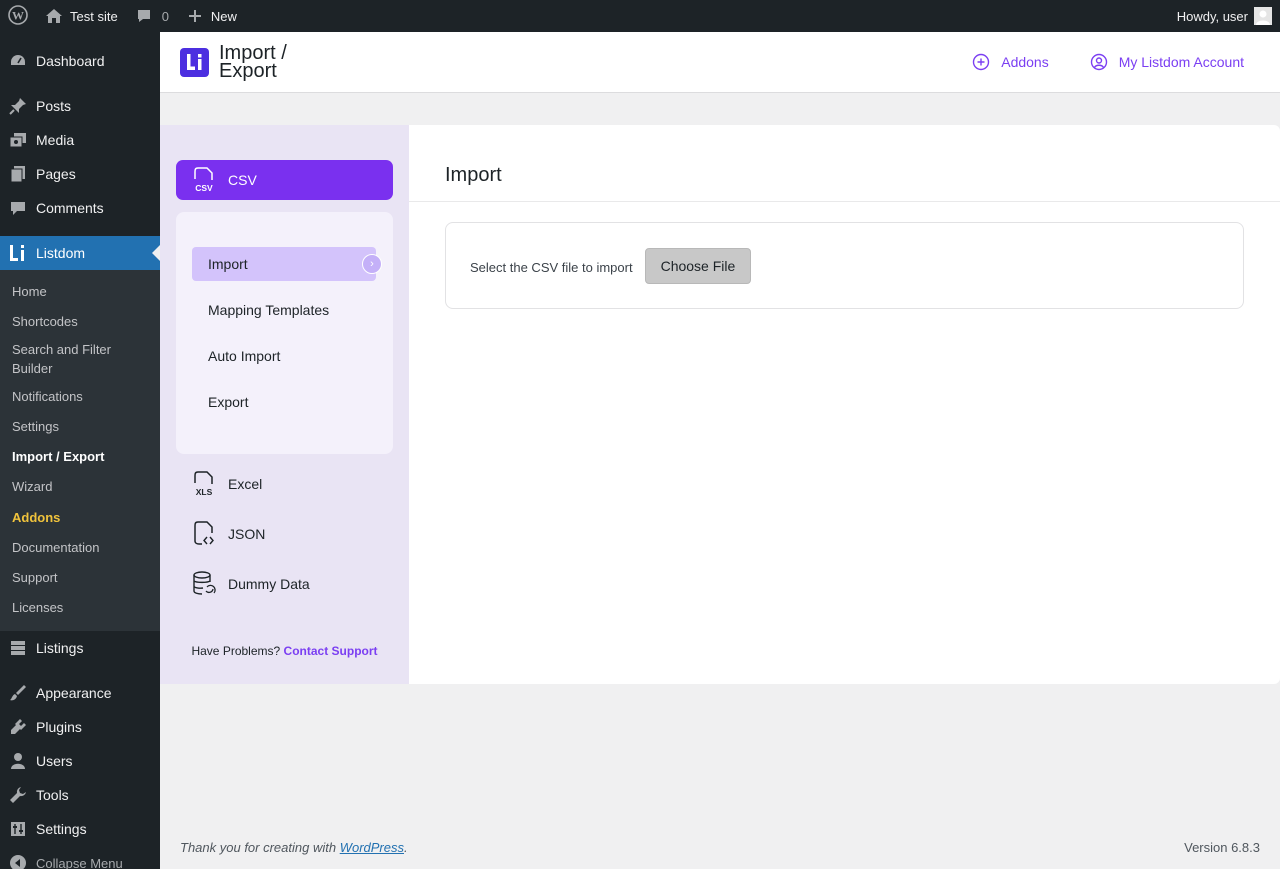 The image size is (1280, 869). Describe the element at coordinates (59, 727) in the screenshot. I see `sidebar-item-label: Plugins` at that location.